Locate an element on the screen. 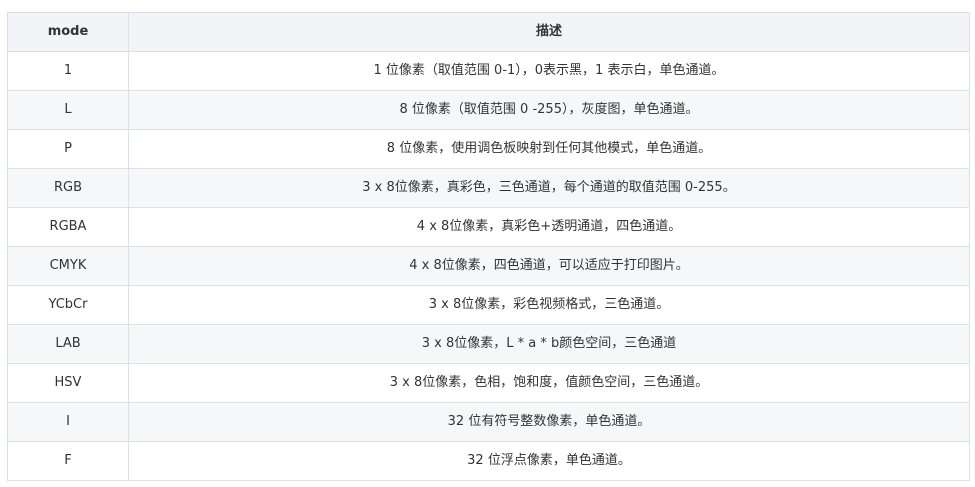 This screenshot has height=487, width=975. table-row: 1 1 位像素（取值范围 0-1），0表示黑，1 表示白，单色通道。 is located at coordinates (488, 71).